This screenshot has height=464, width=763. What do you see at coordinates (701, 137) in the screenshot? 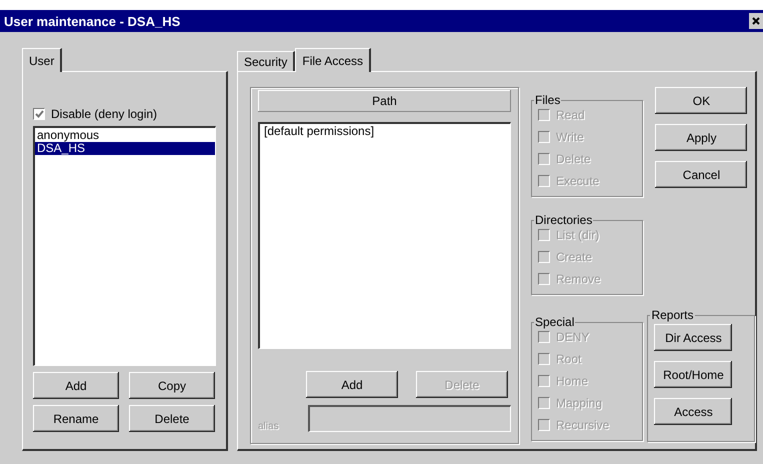
I see `button: Apply` at bounding box center [701, 137].